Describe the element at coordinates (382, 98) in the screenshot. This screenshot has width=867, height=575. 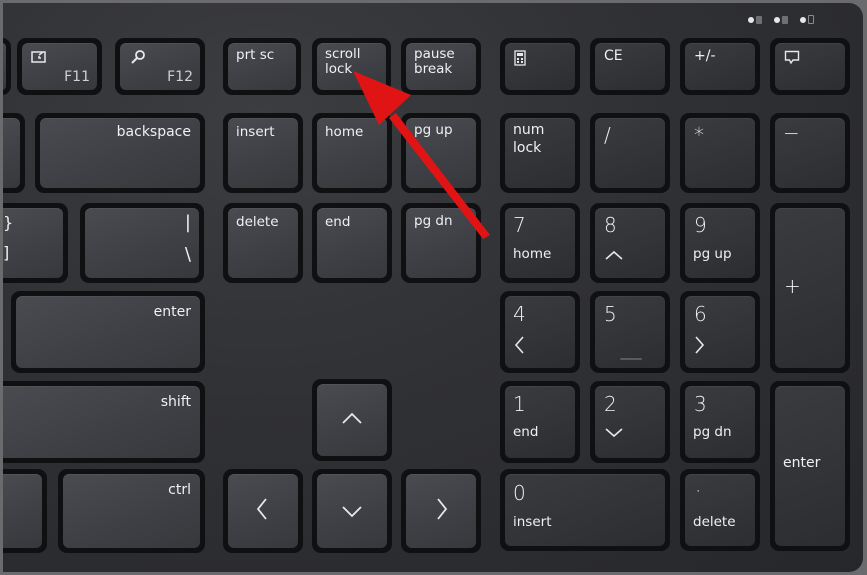
I see `arrow-head` at that location.